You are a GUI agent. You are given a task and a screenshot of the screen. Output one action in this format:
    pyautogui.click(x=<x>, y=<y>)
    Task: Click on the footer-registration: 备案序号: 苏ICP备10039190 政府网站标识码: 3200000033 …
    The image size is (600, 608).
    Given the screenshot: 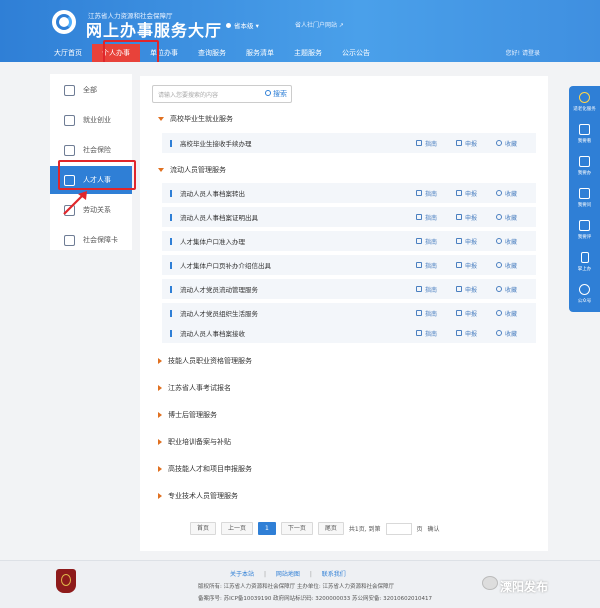 What is the action you would take?
    pyautogui.click(x=315, y=599)
    